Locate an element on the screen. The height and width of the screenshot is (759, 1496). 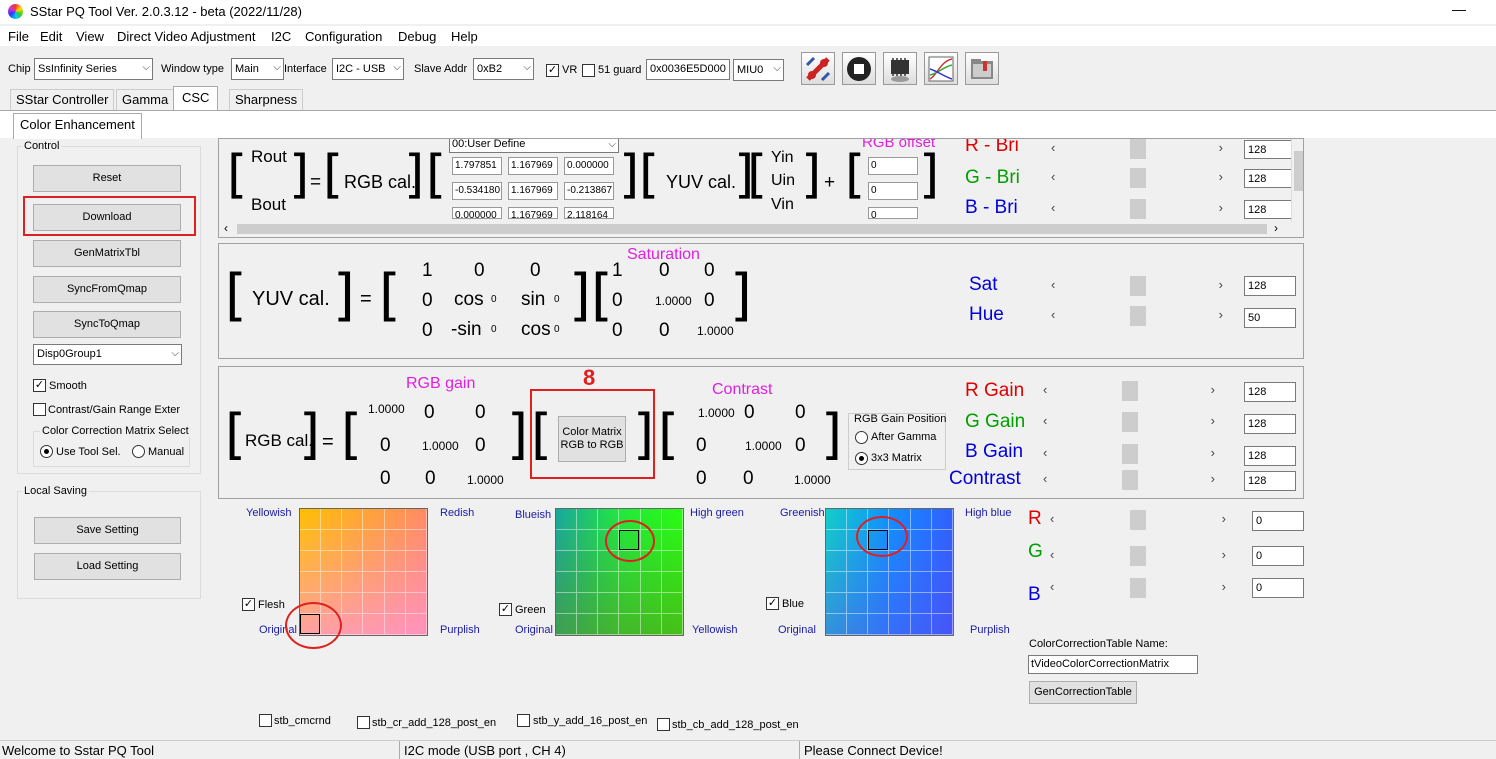
contrast-range-checkbox is located at coordinates (39, 409).